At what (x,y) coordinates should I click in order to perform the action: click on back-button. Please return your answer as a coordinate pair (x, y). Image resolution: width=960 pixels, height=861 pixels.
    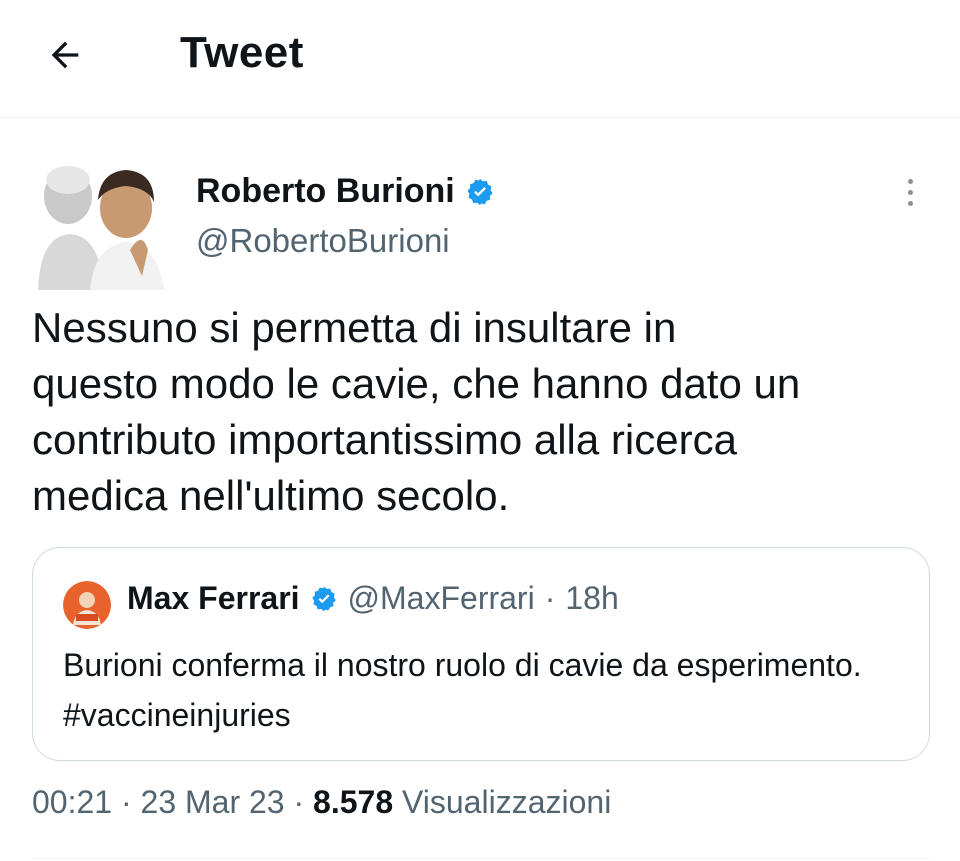
    Looking at the image, I should click on (65, 55).